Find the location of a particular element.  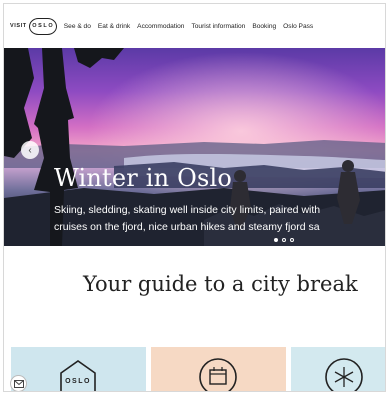

carousel-prev-button: ‹ is located at coordinates (30, 150).